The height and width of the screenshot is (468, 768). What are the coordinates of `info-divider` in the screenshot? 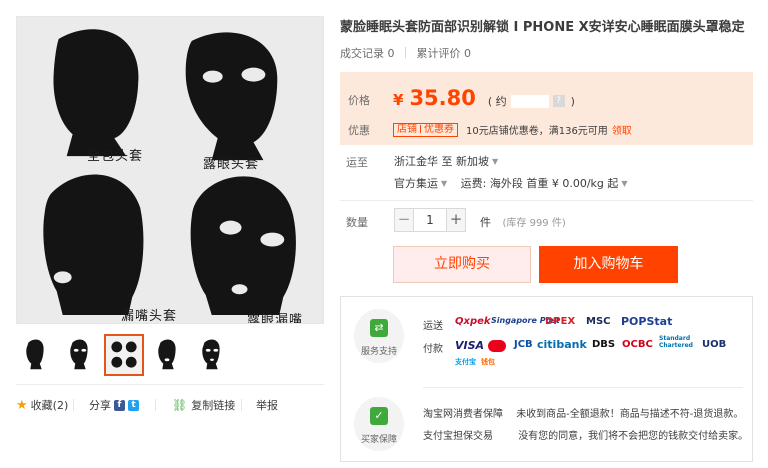 It's located at (546, 200).